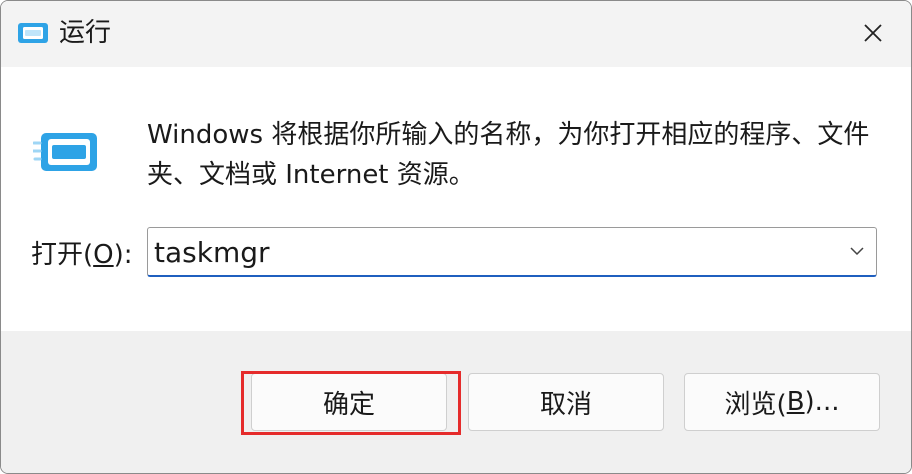 The width and height of the screenshot is (912, 474). What do you see at coordinates (494, 252) in the screenshot?
I see `open-input` at bounding box center [494, 252].